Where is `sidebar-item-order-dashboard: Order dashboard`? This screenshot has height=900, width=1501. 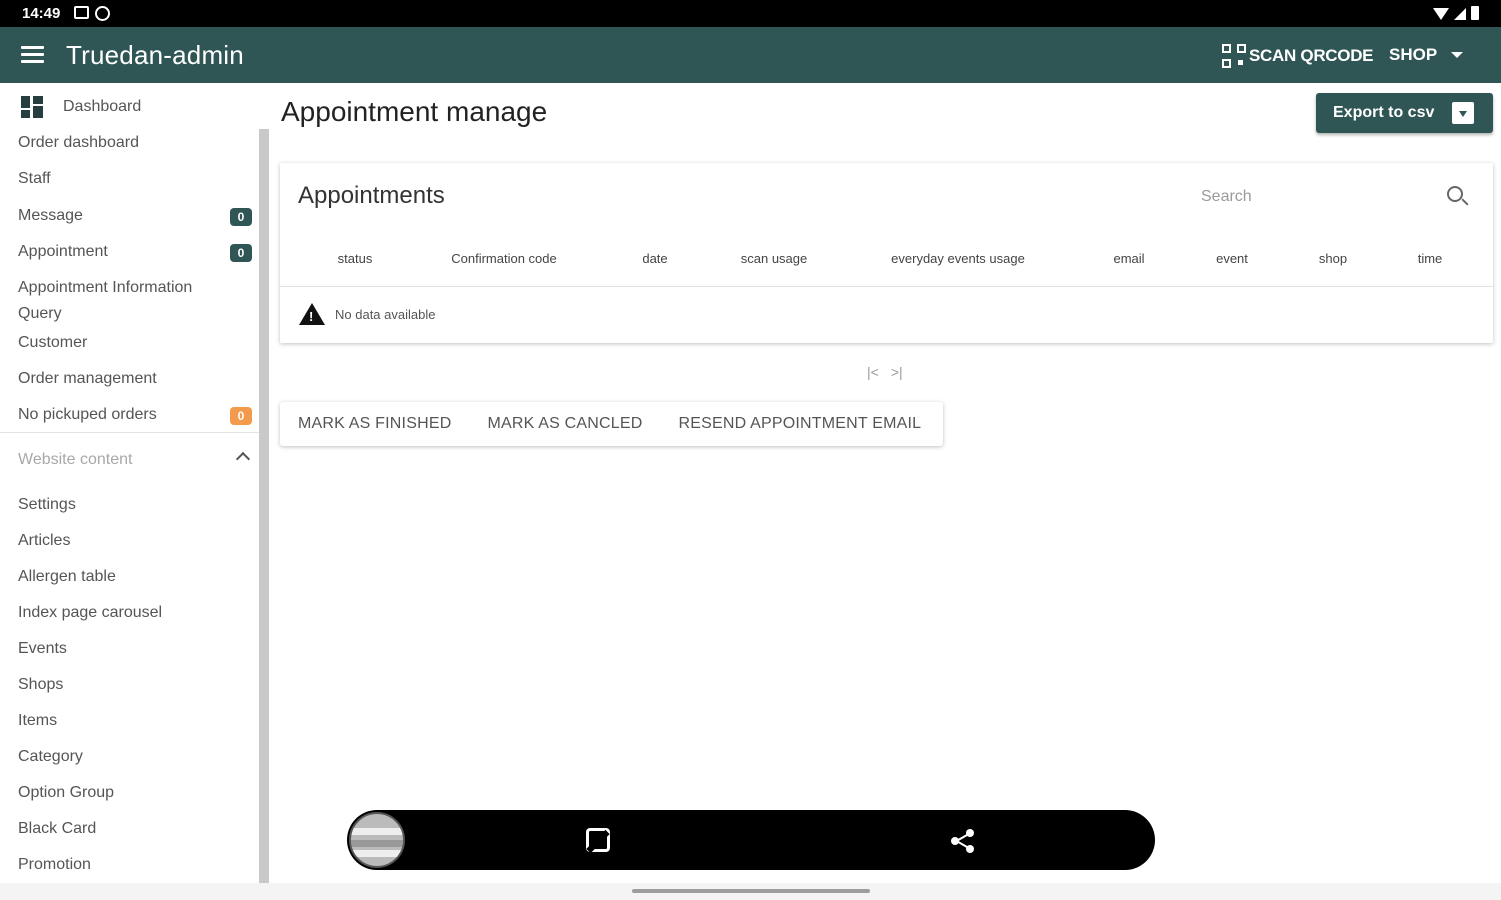 sidebar-item-order-dashboard: Order dashboard is located at coordinates (136, 143).